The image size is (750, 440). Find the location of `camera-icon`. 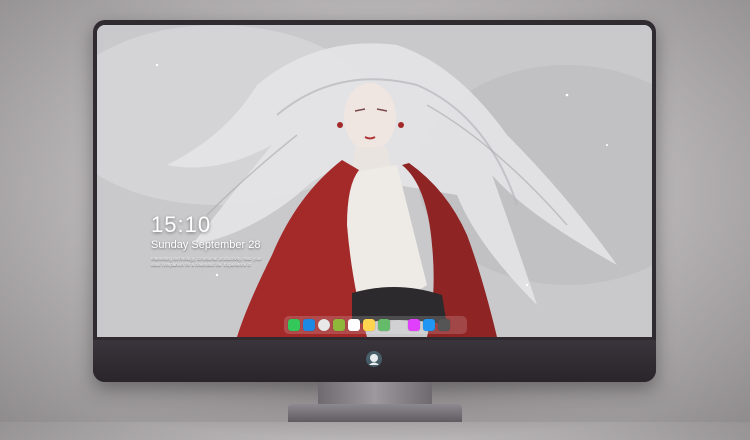

camera-icon is located at coordinates (444, 325).